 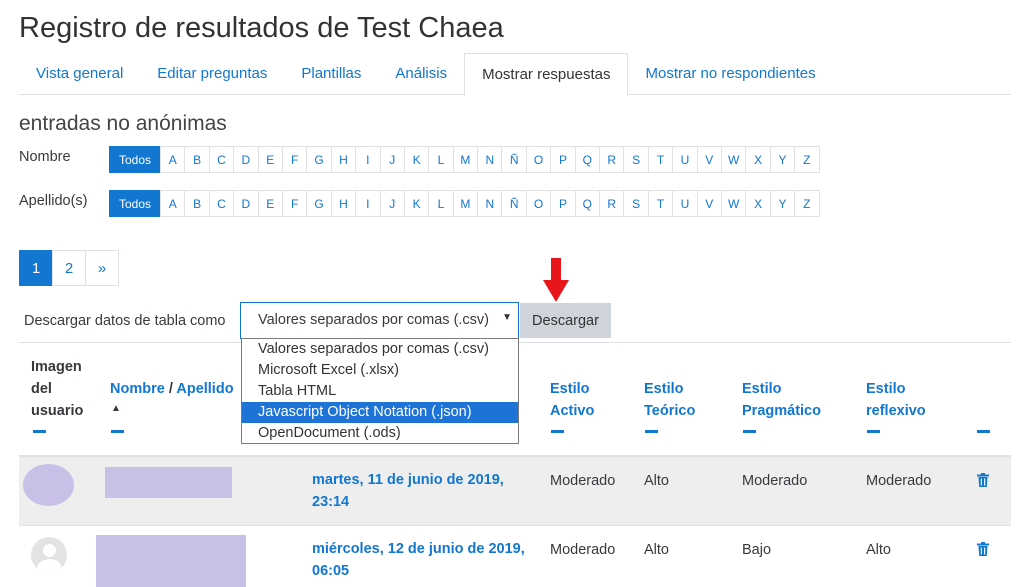 I want to click on last-name-letter-s: S, so click(x=636, y=203).